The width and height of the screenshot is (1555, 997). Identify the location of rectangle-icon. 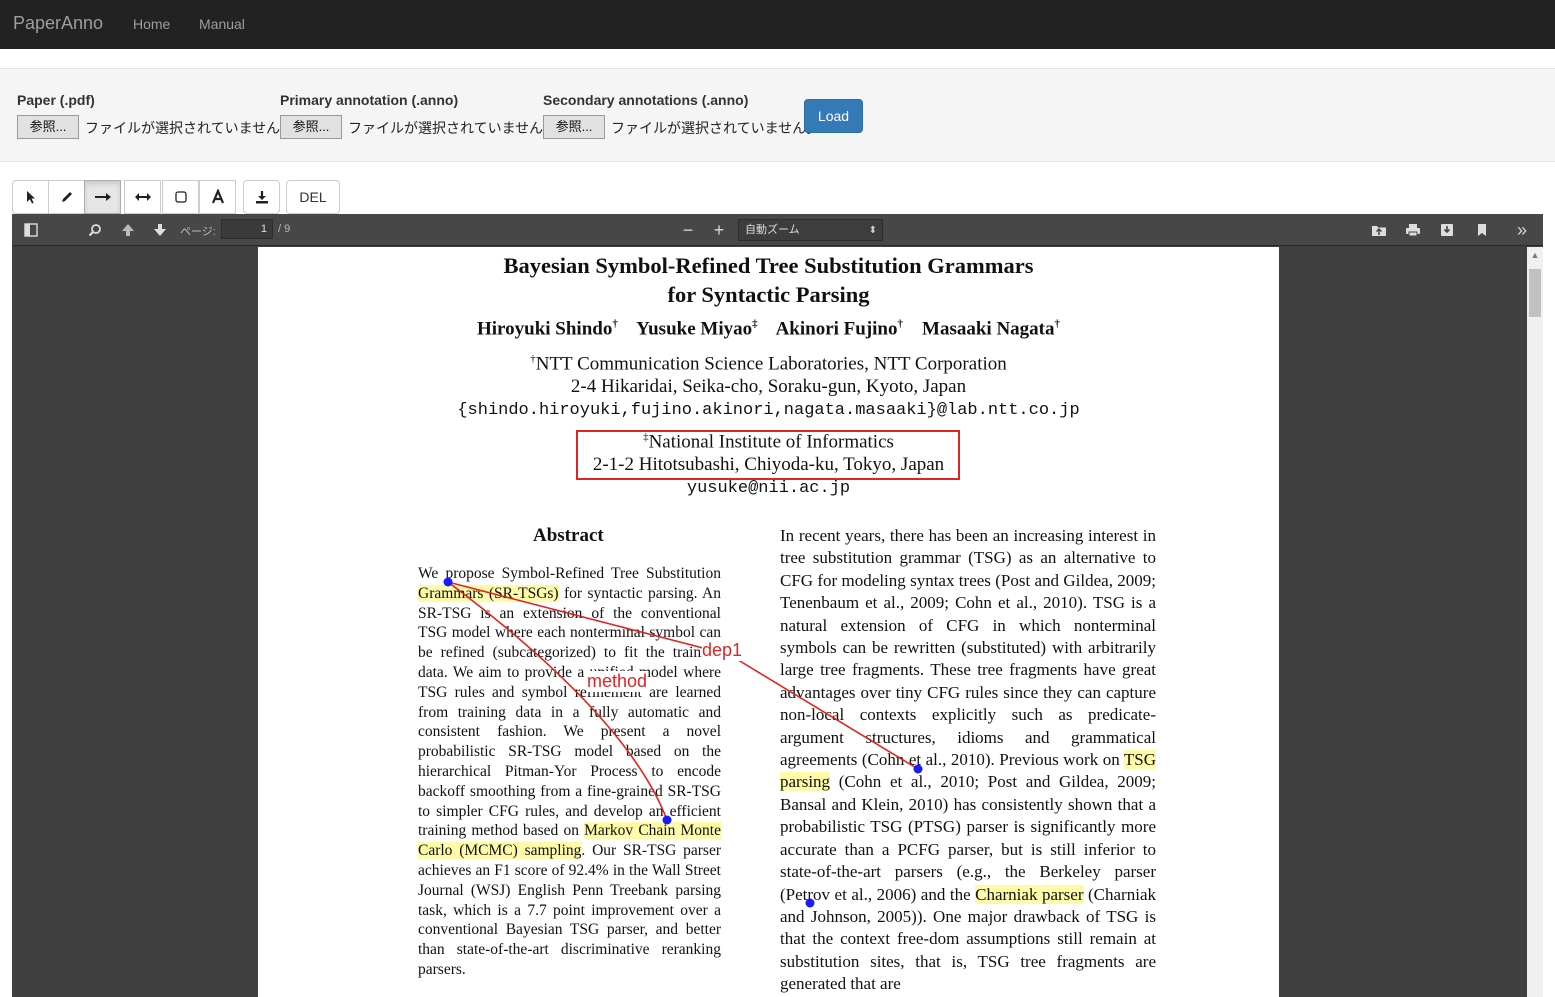
(180, 197).